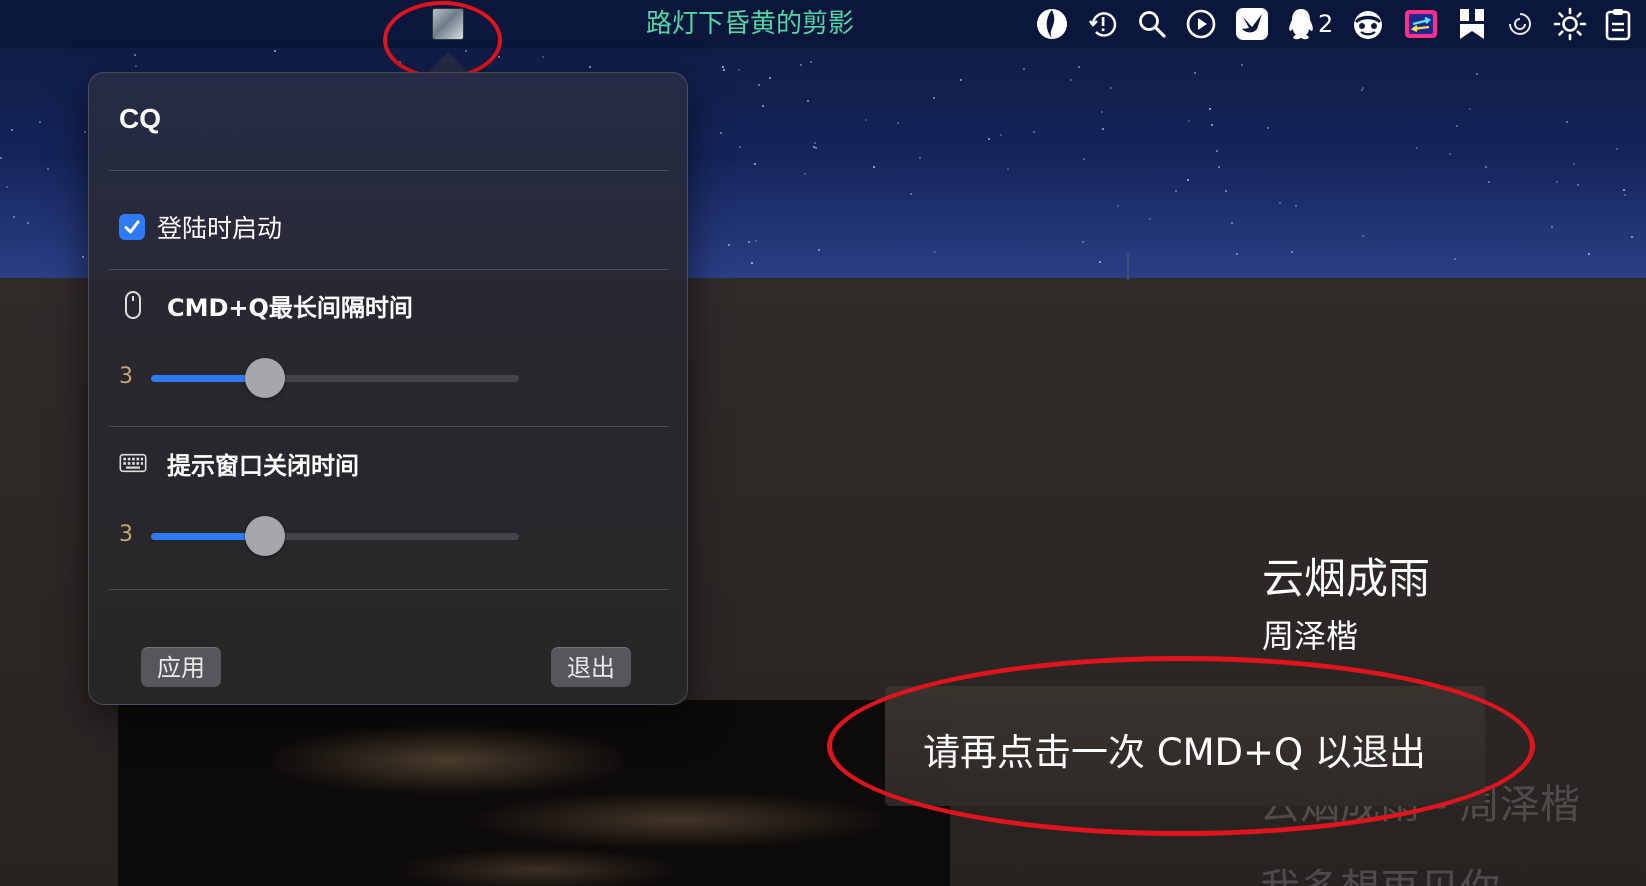  I want to click on mouse-icon, so click(133, 305).